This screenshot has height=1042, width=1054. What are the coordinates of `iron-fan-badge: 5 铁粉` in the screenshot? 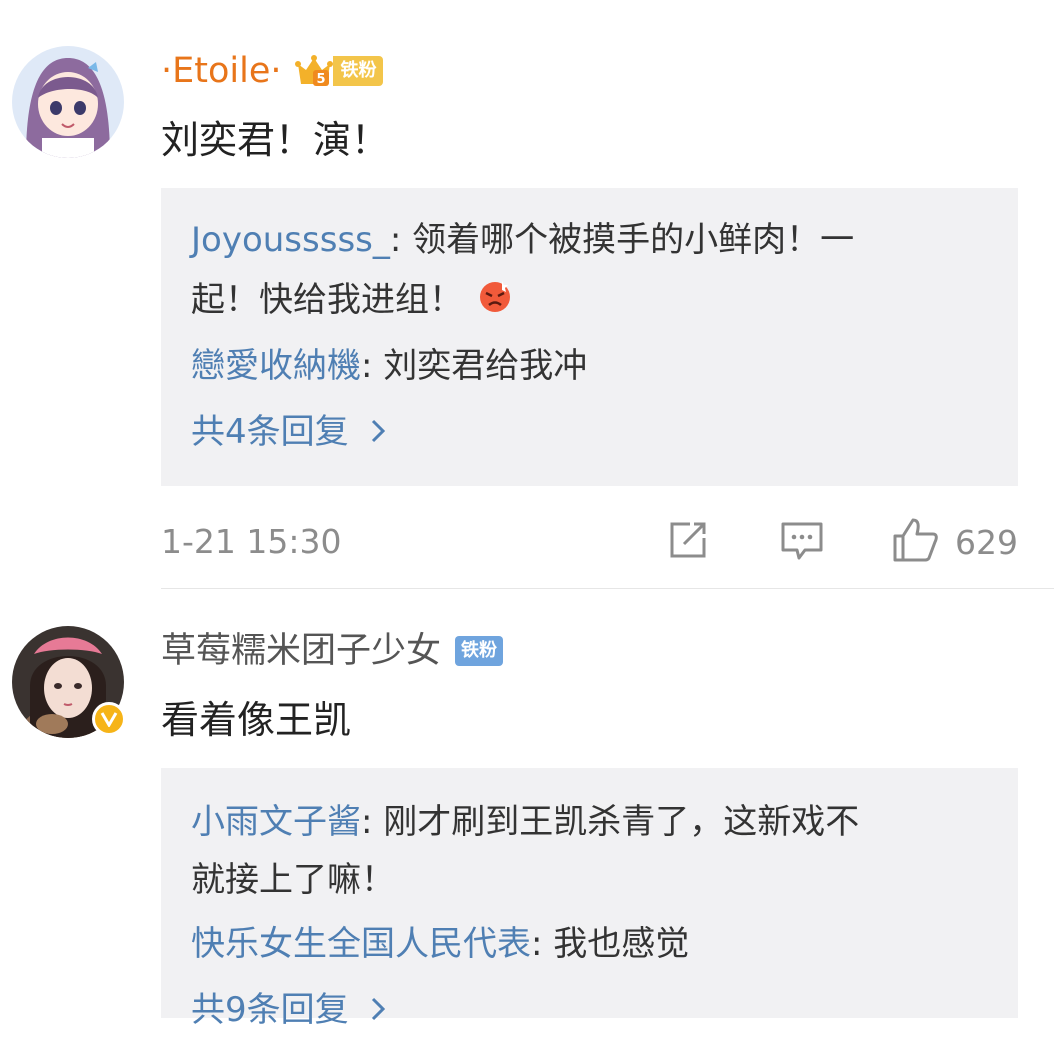 It's located at (339, 71).